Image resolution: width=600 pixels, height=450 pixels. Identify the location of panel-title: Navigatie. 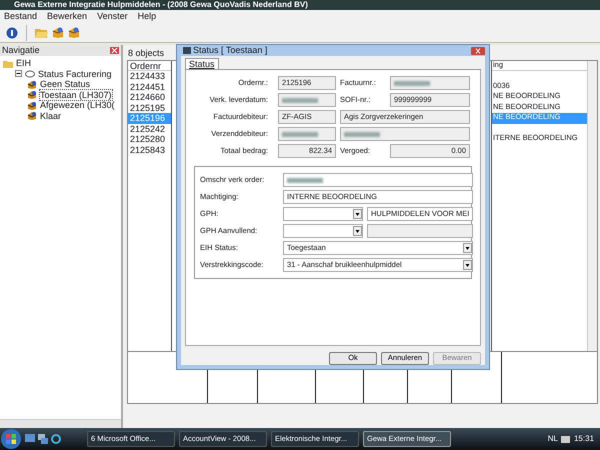
(21, 50).